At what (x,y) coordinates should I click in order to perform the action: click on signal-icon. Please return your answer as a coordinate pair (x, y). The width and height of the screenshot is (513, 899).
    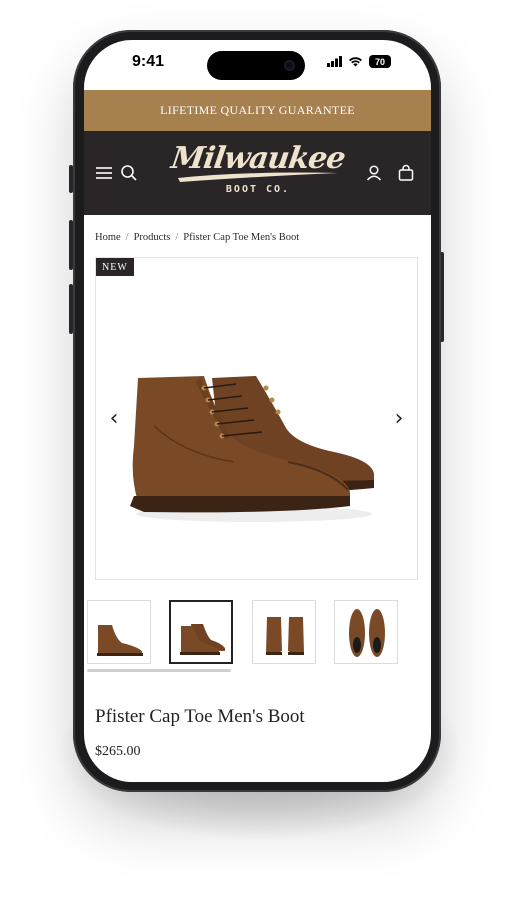
    Looking at the image, I should click on (334, 61).